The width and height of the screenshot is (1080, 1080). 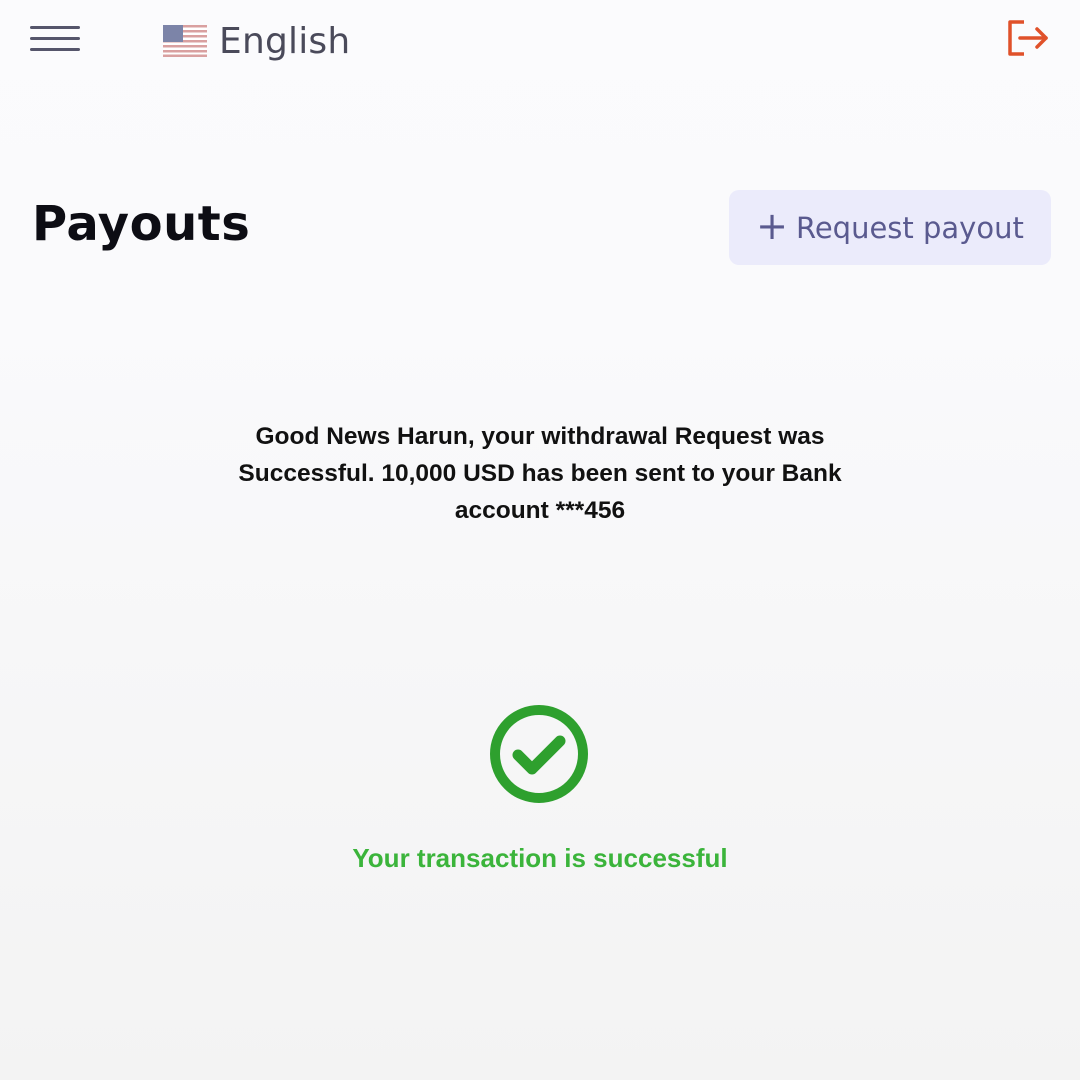 I want to click on request-payout-label: Request payout, so click(x=909, y=227).